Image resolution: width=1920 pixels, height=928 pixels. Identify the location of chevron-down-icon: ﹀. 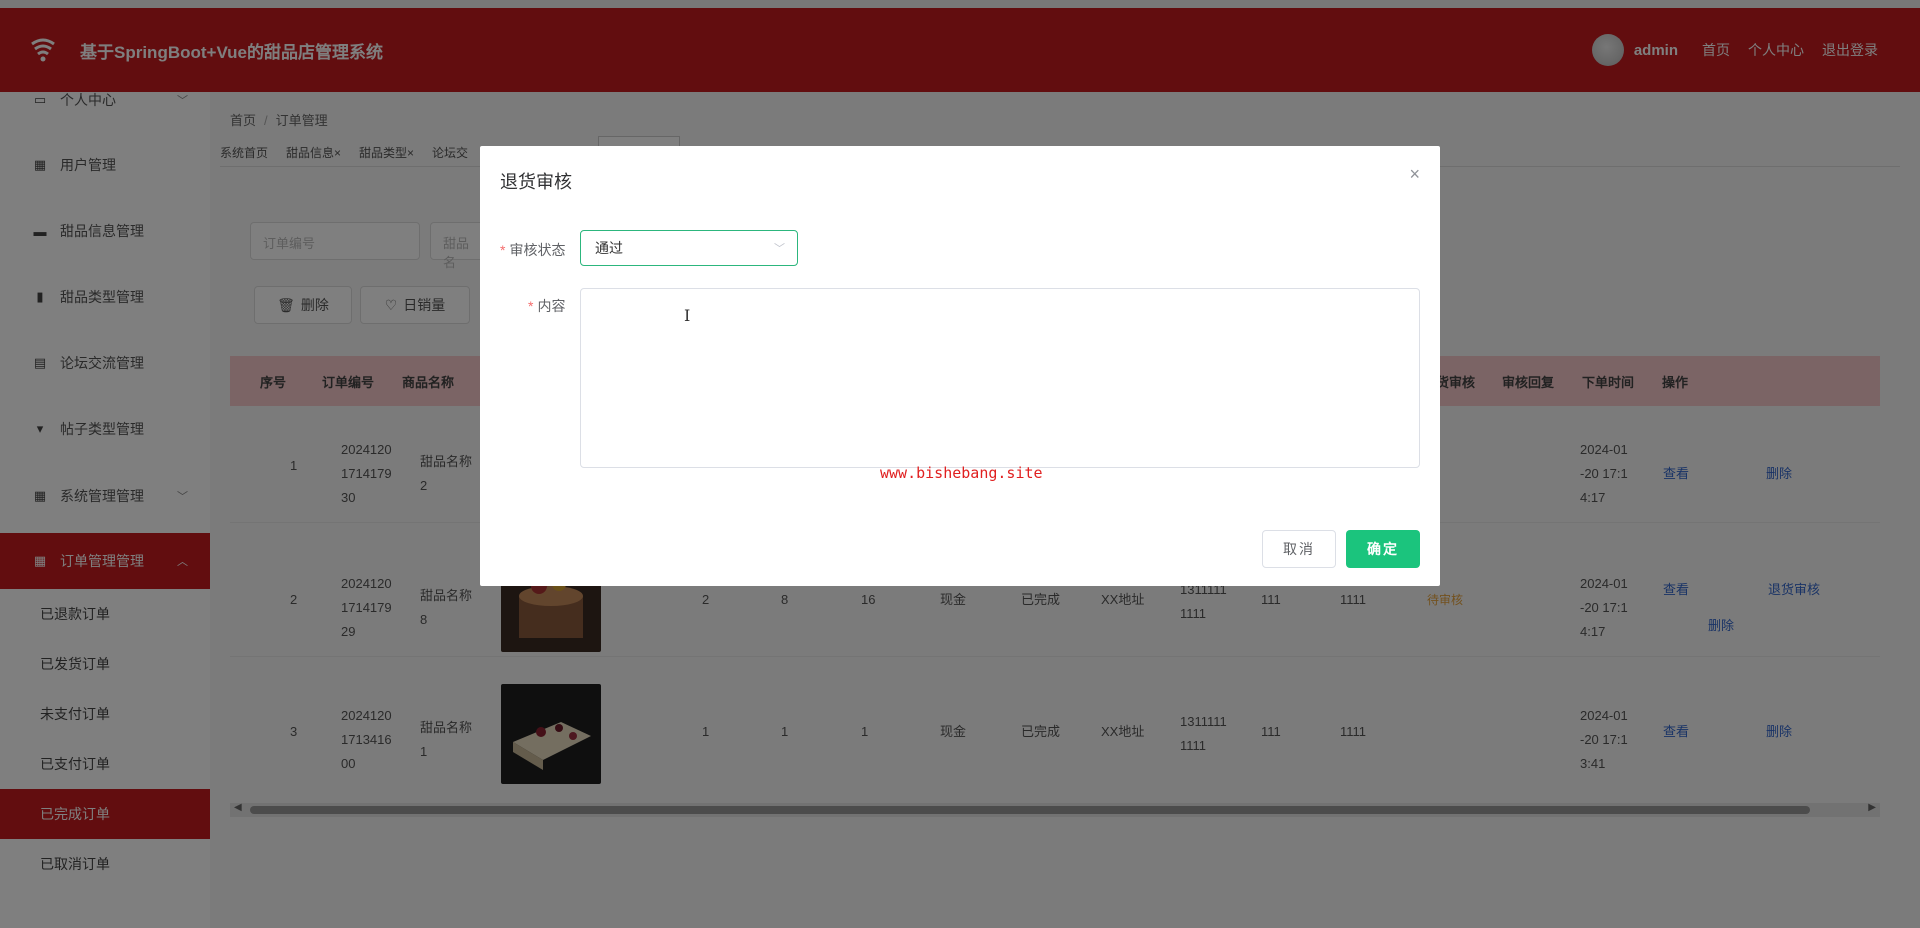
(779, 249).